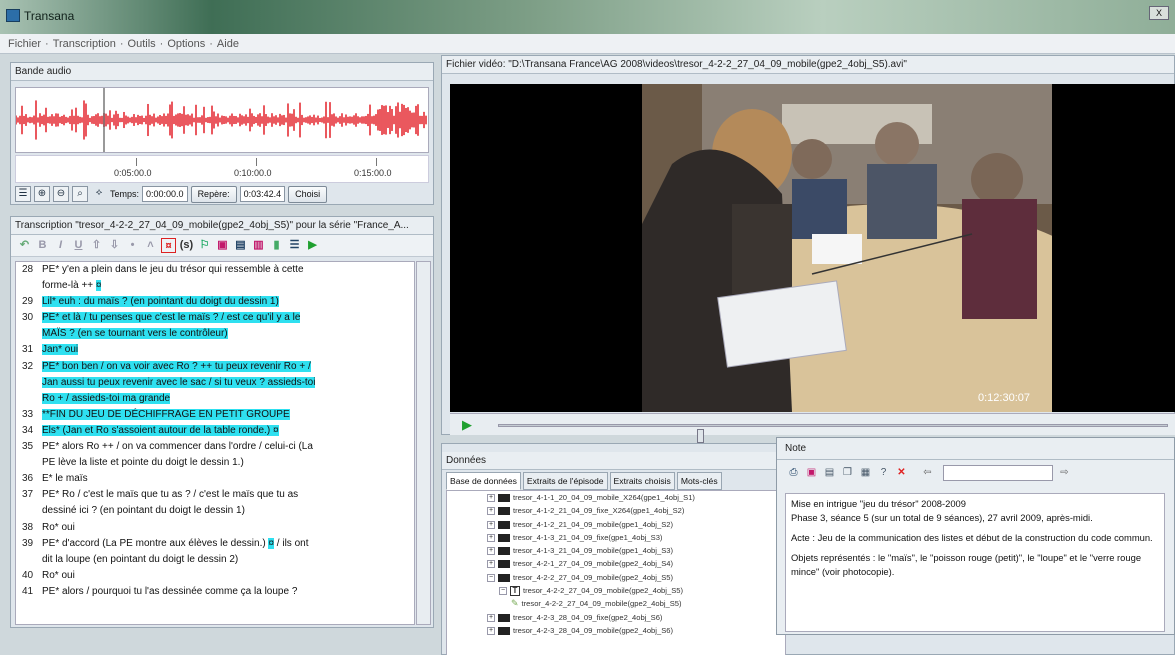 The image size is (1175, 655). What do you see at coordinates (1159, 13) in the screenshot?
I see `window-close-button: X` at bounding box center [1159, 13].